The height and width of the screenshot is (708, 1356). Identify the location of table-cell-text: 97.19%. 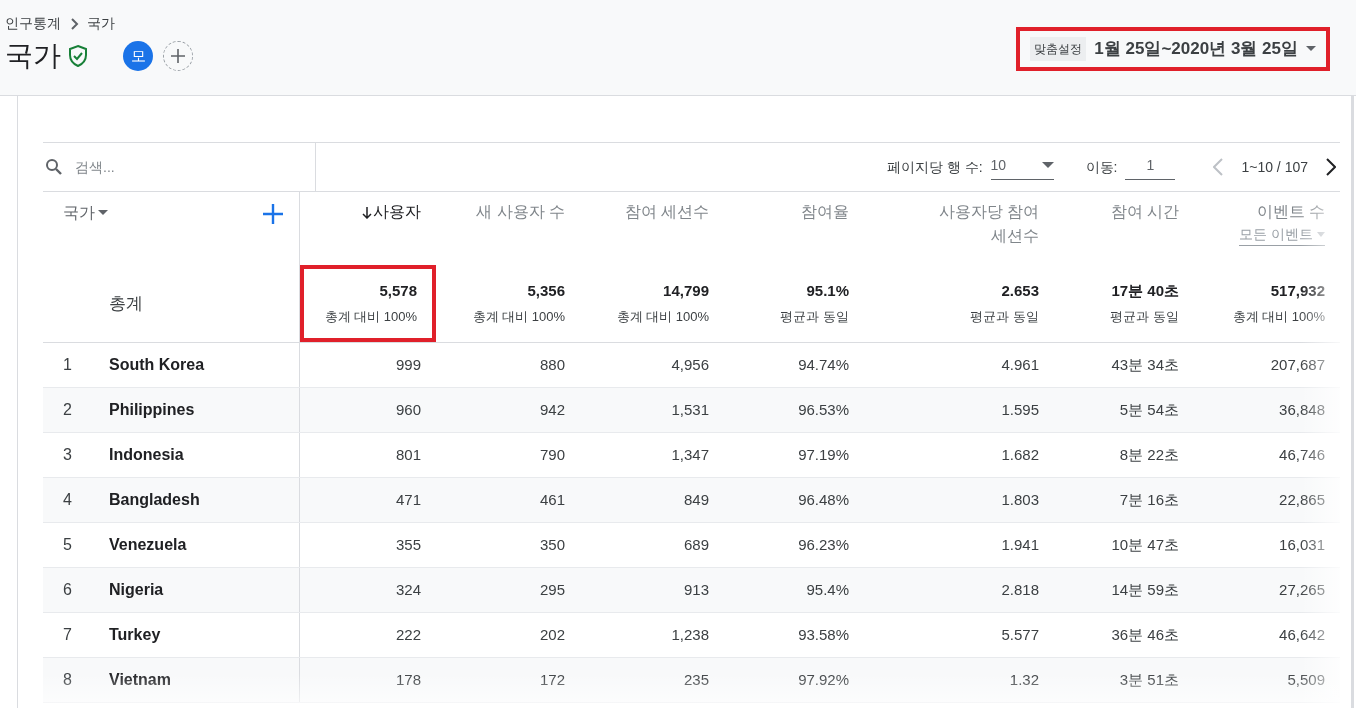
(823, 454).